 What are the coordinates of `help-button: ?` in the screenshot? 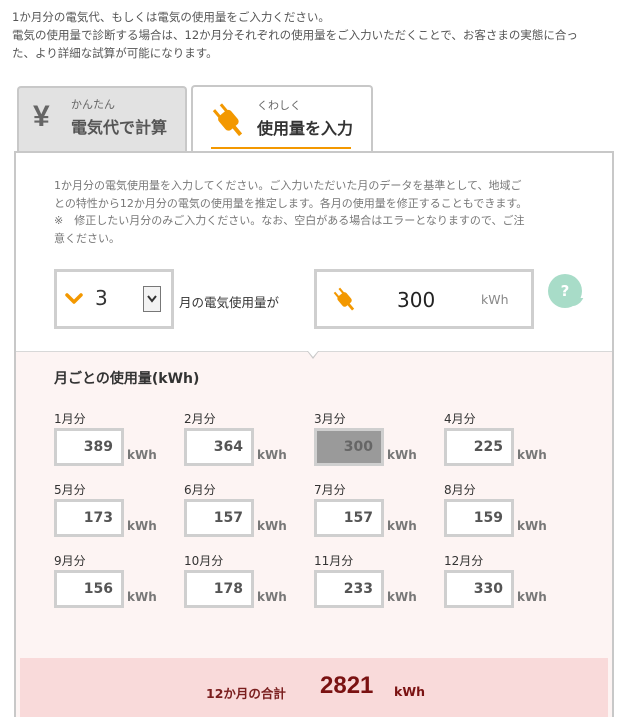 It's located at (565, 291).